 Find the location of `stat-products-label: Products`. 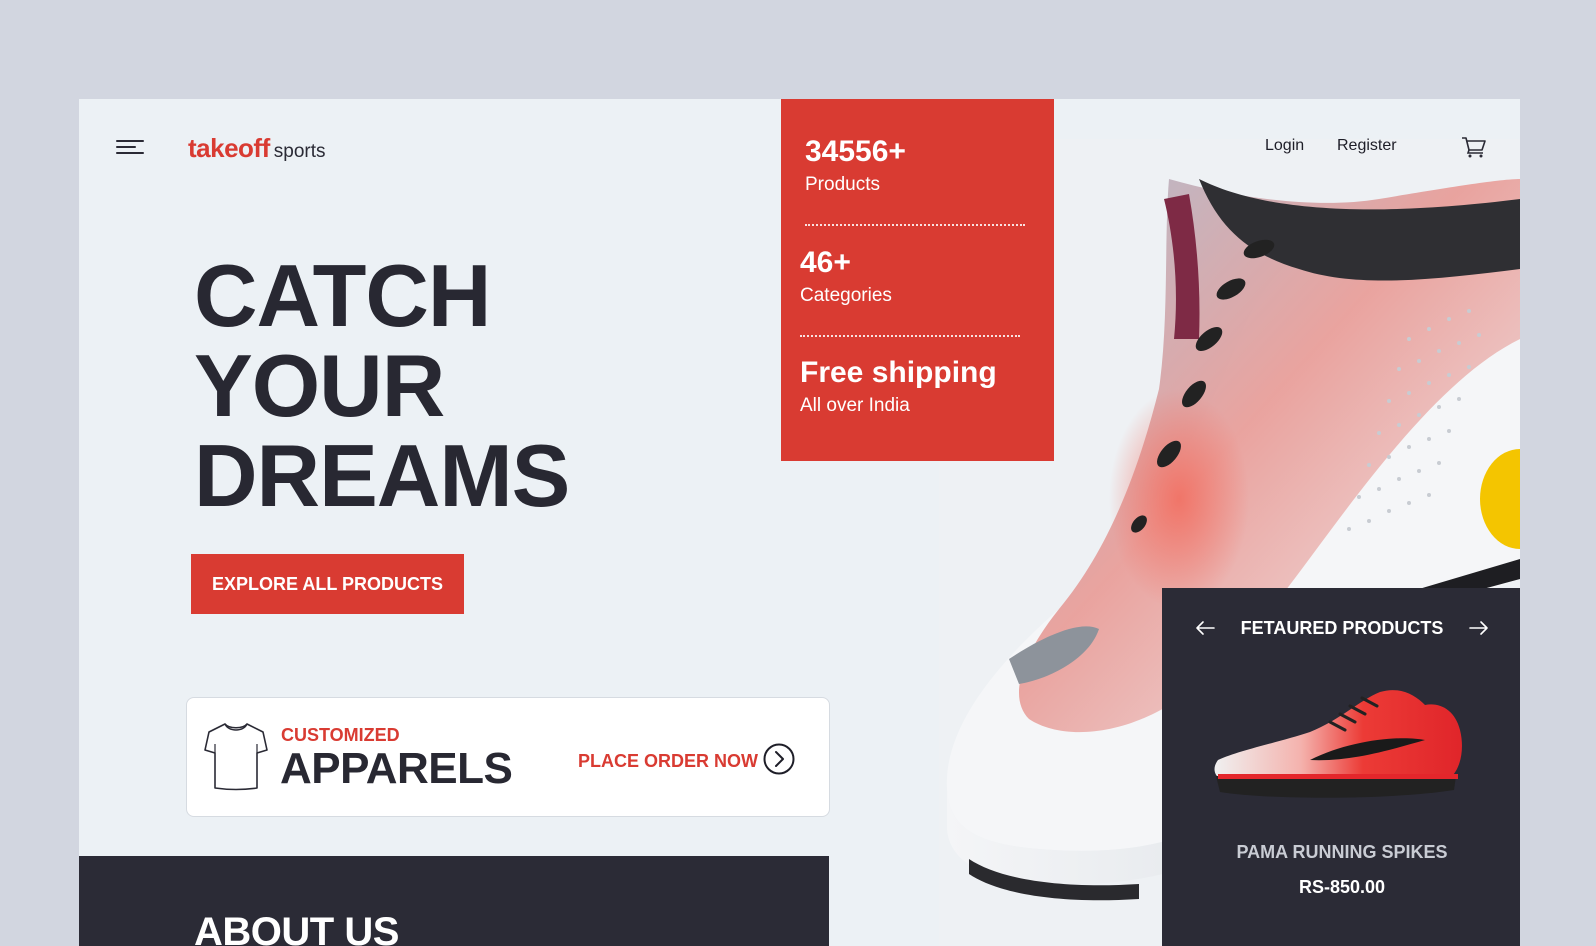

stat-products-label: Products is located at coordinates (842, 184).